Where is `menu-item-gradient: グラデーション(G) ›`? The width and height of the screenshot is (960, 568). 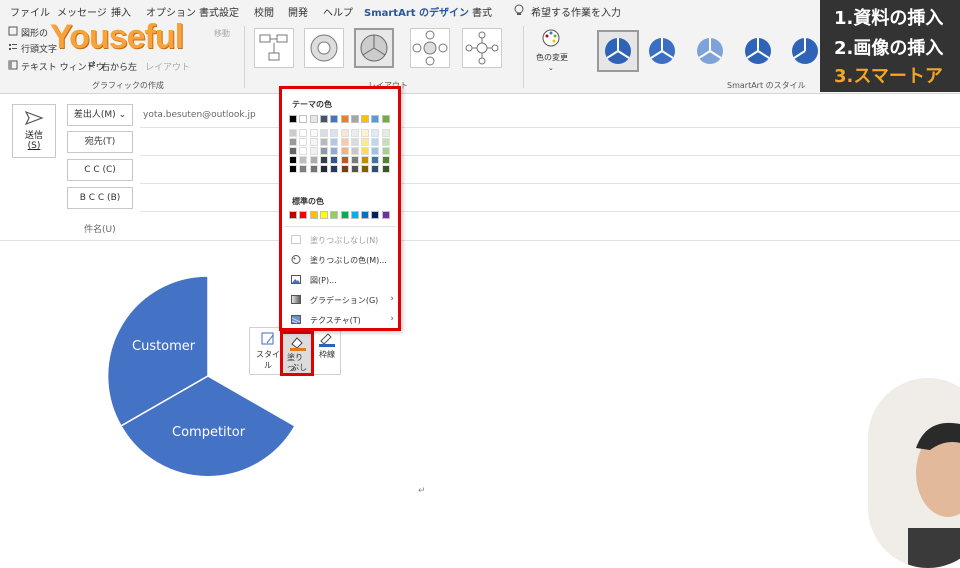 menu-item-gradient: グラデーション(G) › is located at coordinates (340, 300).